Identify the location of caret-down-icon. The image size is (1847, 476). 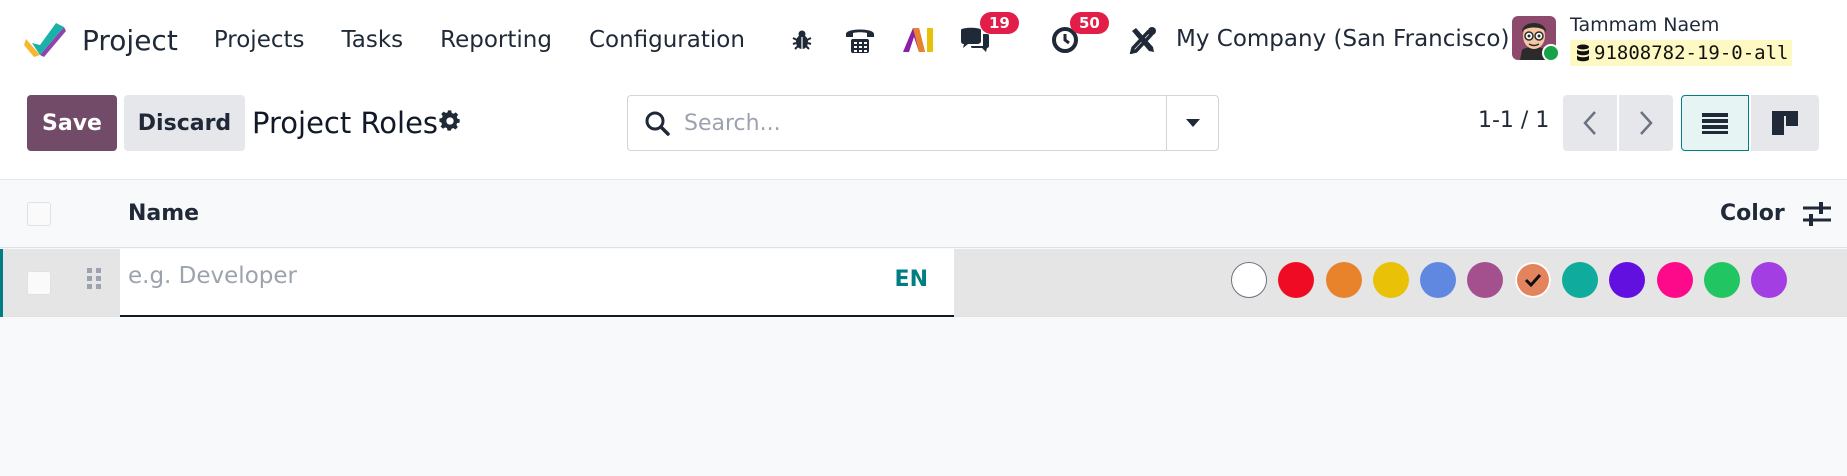
(1192, 123).